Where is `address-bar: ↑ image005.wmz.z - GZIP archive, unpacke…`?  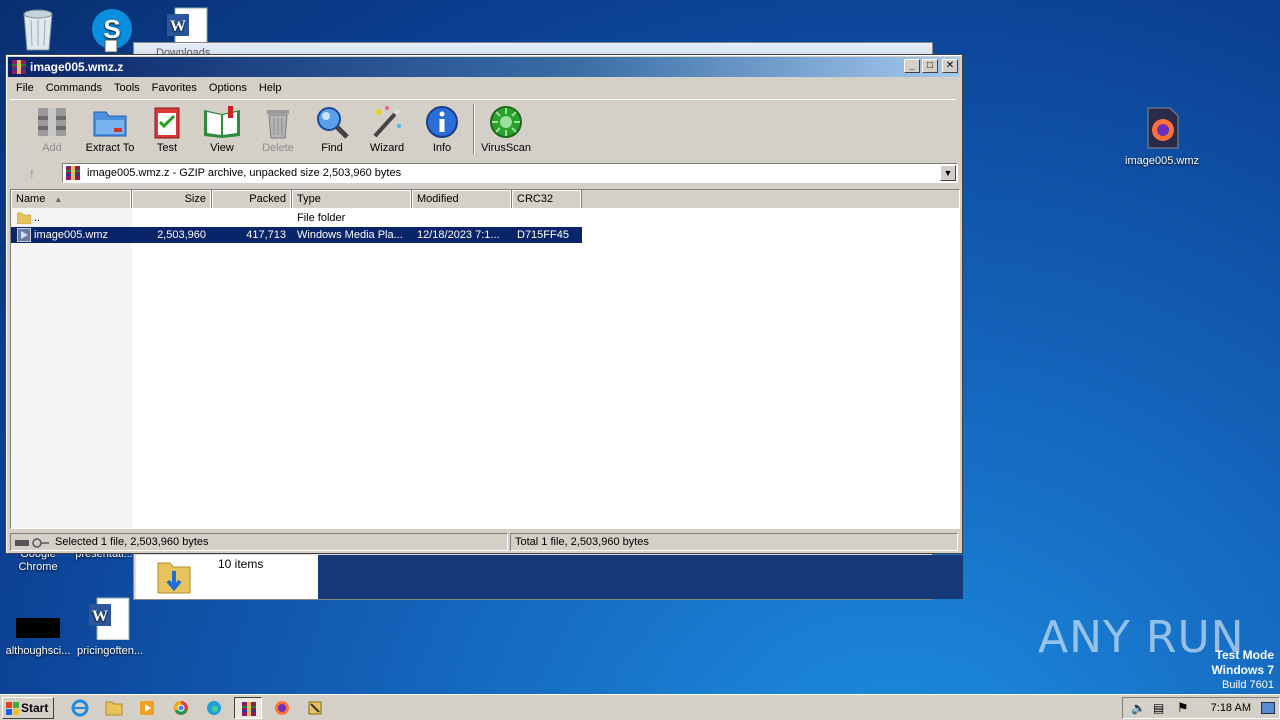
address-bar: ↑ image005.wmz.z - GZIP archive, unpacke… is located at coordinates (484, 173).